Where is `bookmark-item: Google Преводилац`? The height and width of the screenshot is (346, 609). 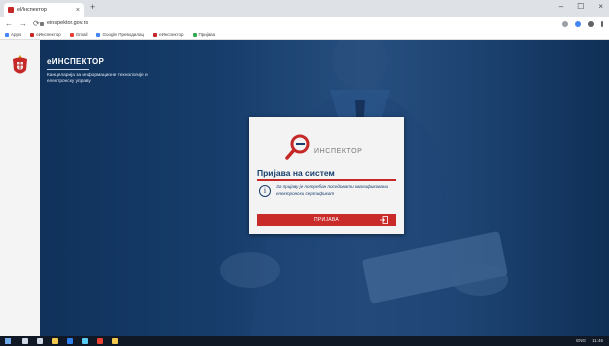
bookmark-item: Google Преводилац is located at coordinates (120, 34).